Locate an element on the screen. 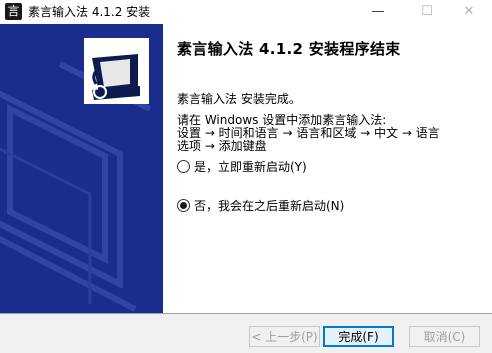 The width and height of the screenshot is (492, 353). back-button: < 上一步(P) is located at coordinates (284, 336).